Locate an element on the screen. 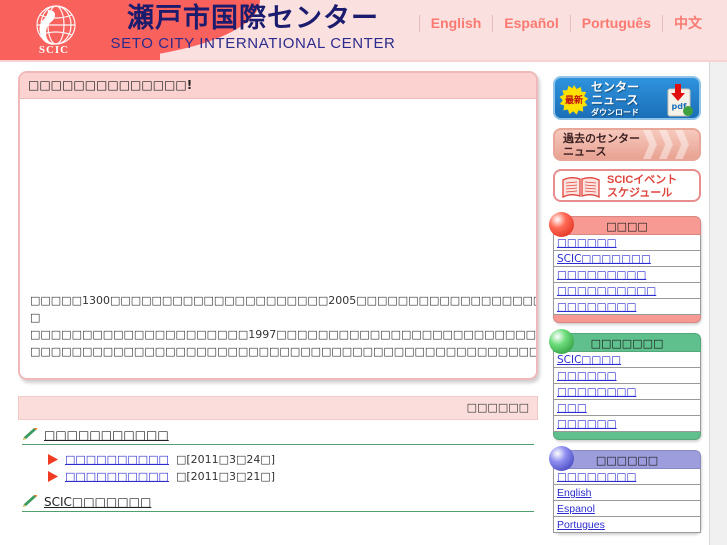  red-ball-icon is located at coordinates (561, 224).